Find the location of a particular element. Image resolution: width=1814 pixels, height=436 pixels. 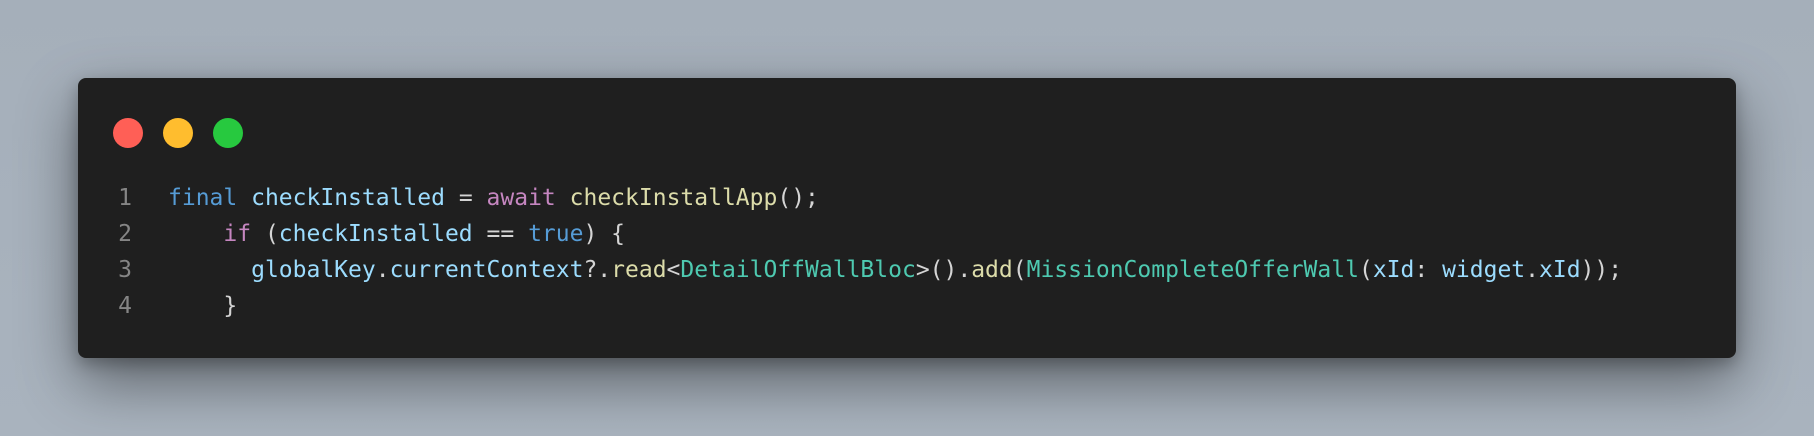

code-token: final is located at coordinates (203, 198).